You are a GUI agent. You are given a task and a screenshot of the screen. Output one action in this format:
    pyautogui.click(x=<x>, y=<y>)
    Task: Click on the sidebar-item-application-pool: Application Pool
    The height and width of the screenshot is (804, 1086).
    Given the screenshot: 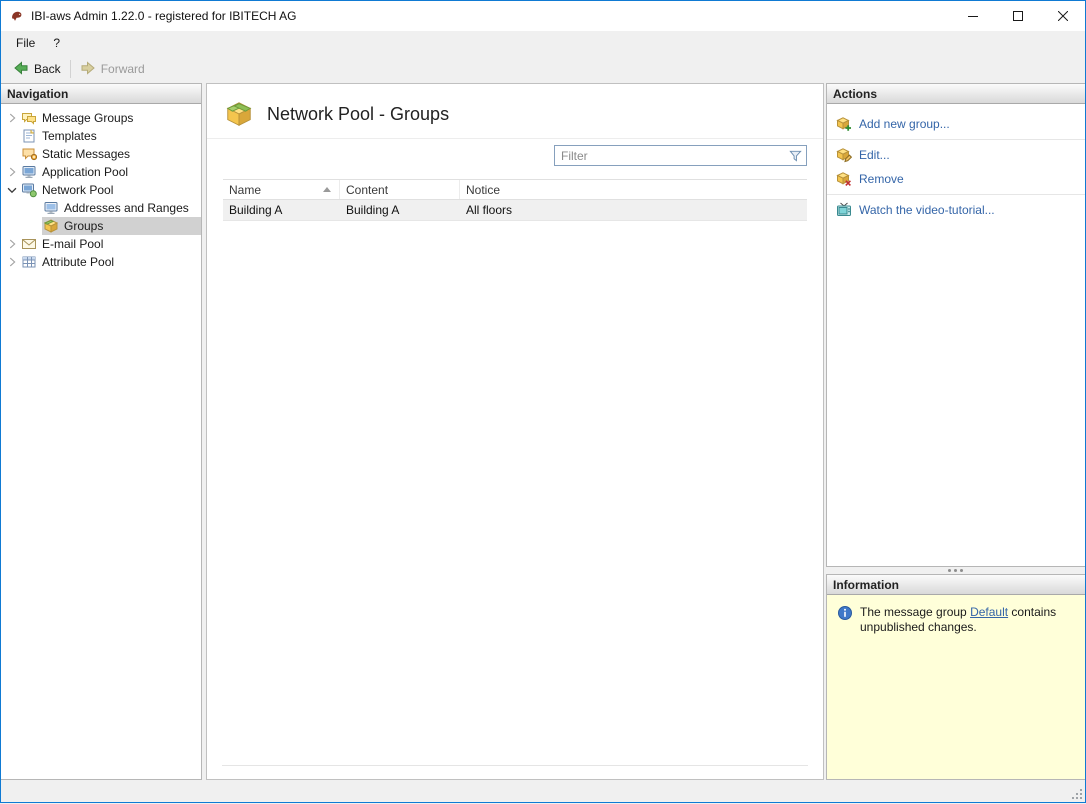 What is the action you would take?
    pyautogui.click(x=101, y=172)
    